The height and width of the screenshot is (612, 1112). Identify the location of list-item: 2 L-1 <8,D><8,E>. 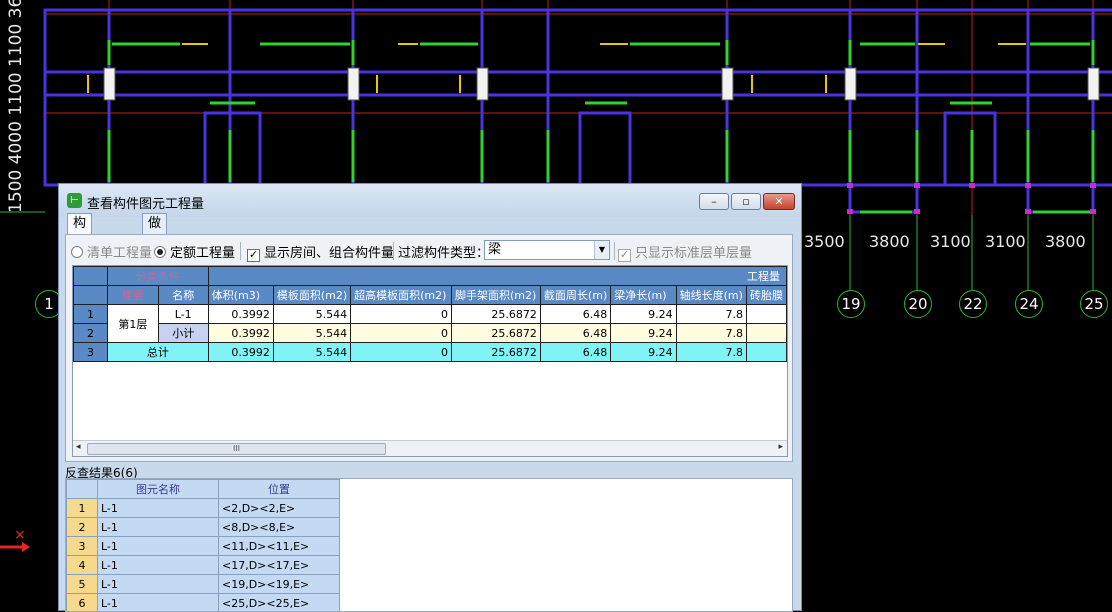
(203, 527).